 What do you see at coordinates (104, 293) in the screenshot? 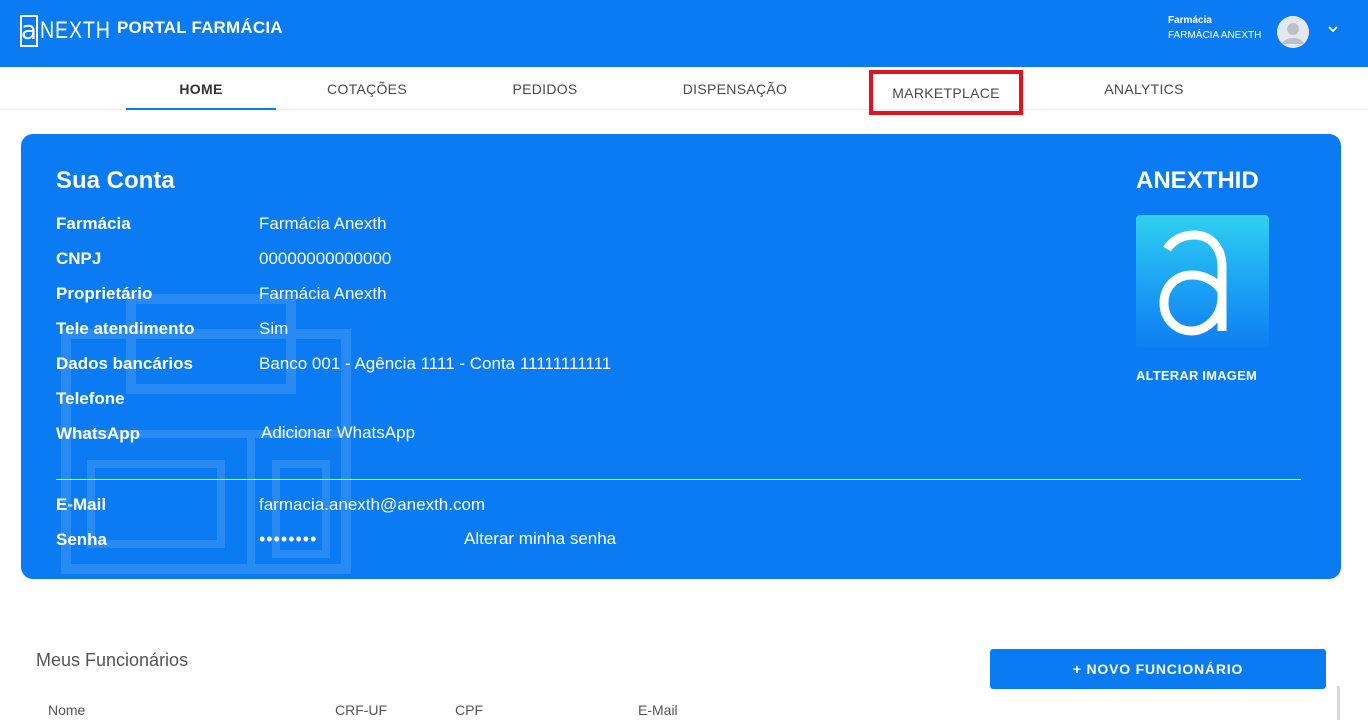
I see `field-label-proprietario: Proprietário` at bounding box center [104, 293].